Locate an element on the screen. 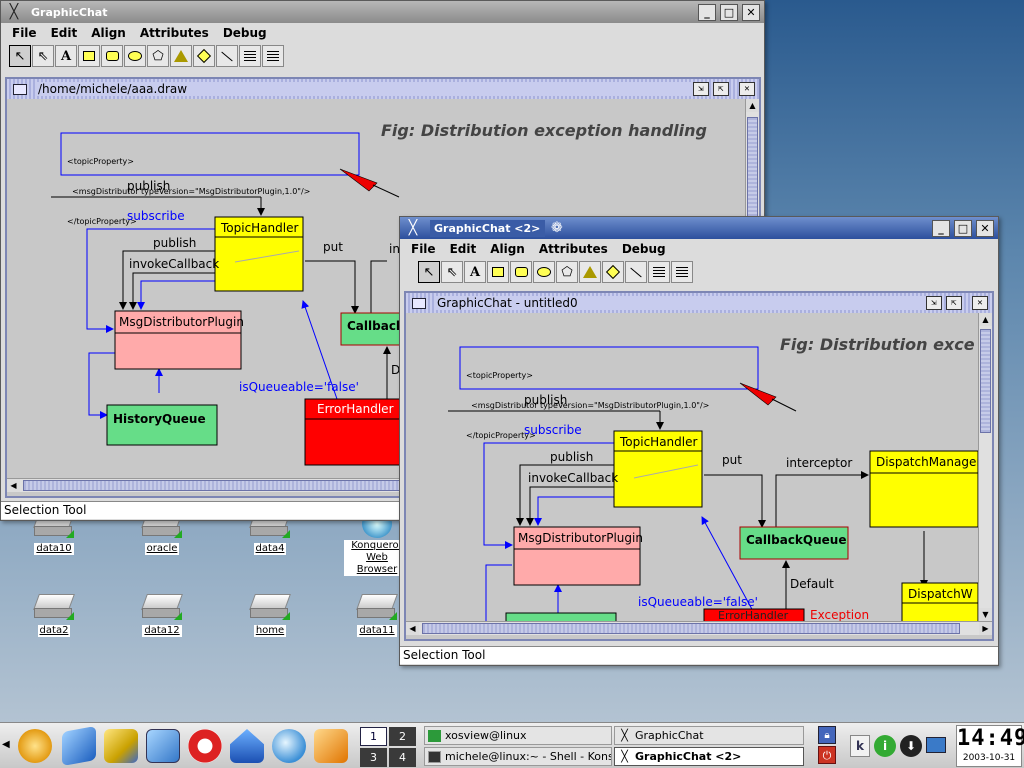 Image resolution: width=1024 pixels, height=768 pixels. task-xosview: xosview@linux is located at coordinates (518, 735).